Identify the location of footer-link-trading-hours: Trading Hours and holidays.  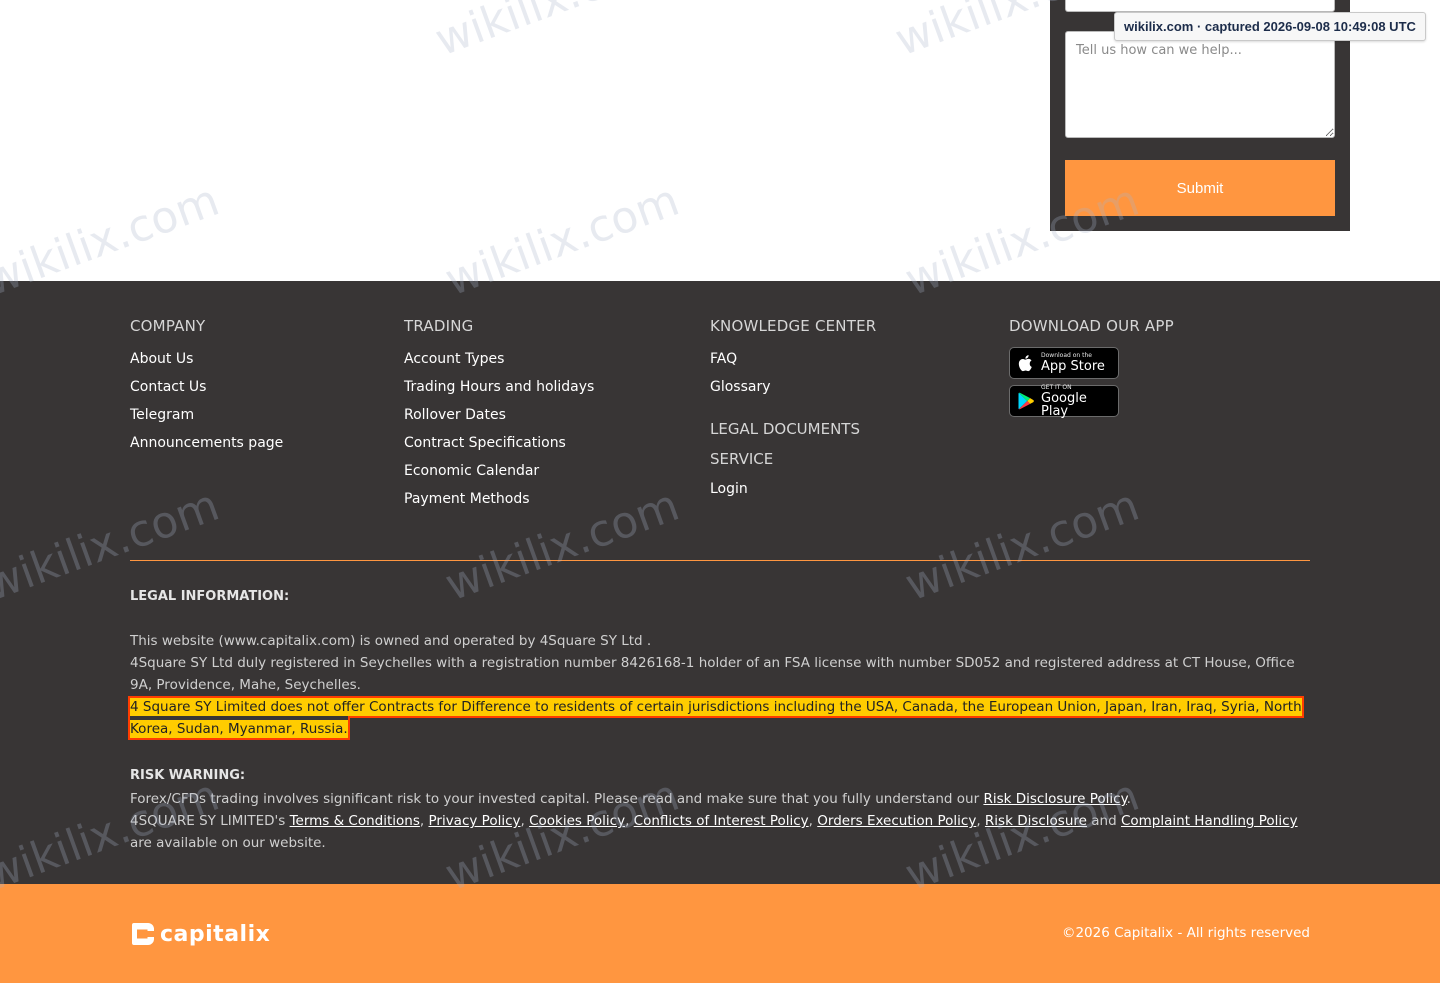
(499, 392).